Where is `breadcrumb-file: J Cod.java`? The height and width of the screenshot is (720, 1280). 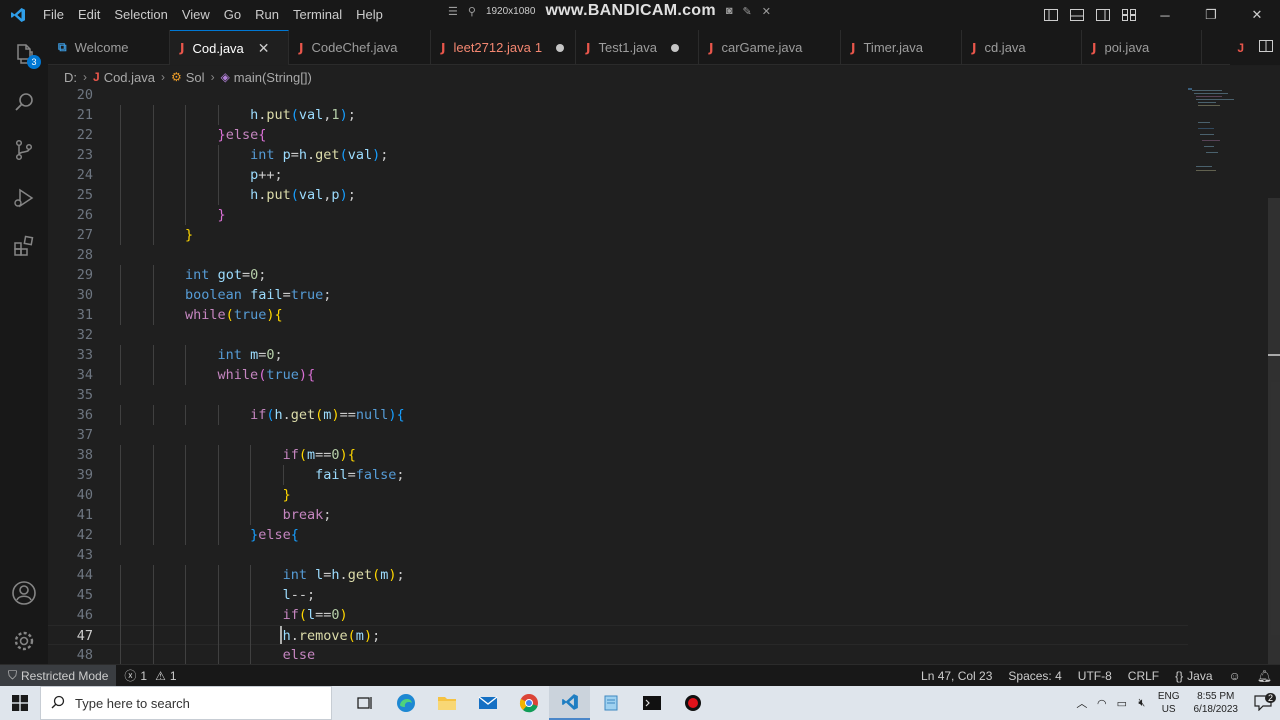
breadcrumb-file: J Cod.java is located at coordinates (124, 77).